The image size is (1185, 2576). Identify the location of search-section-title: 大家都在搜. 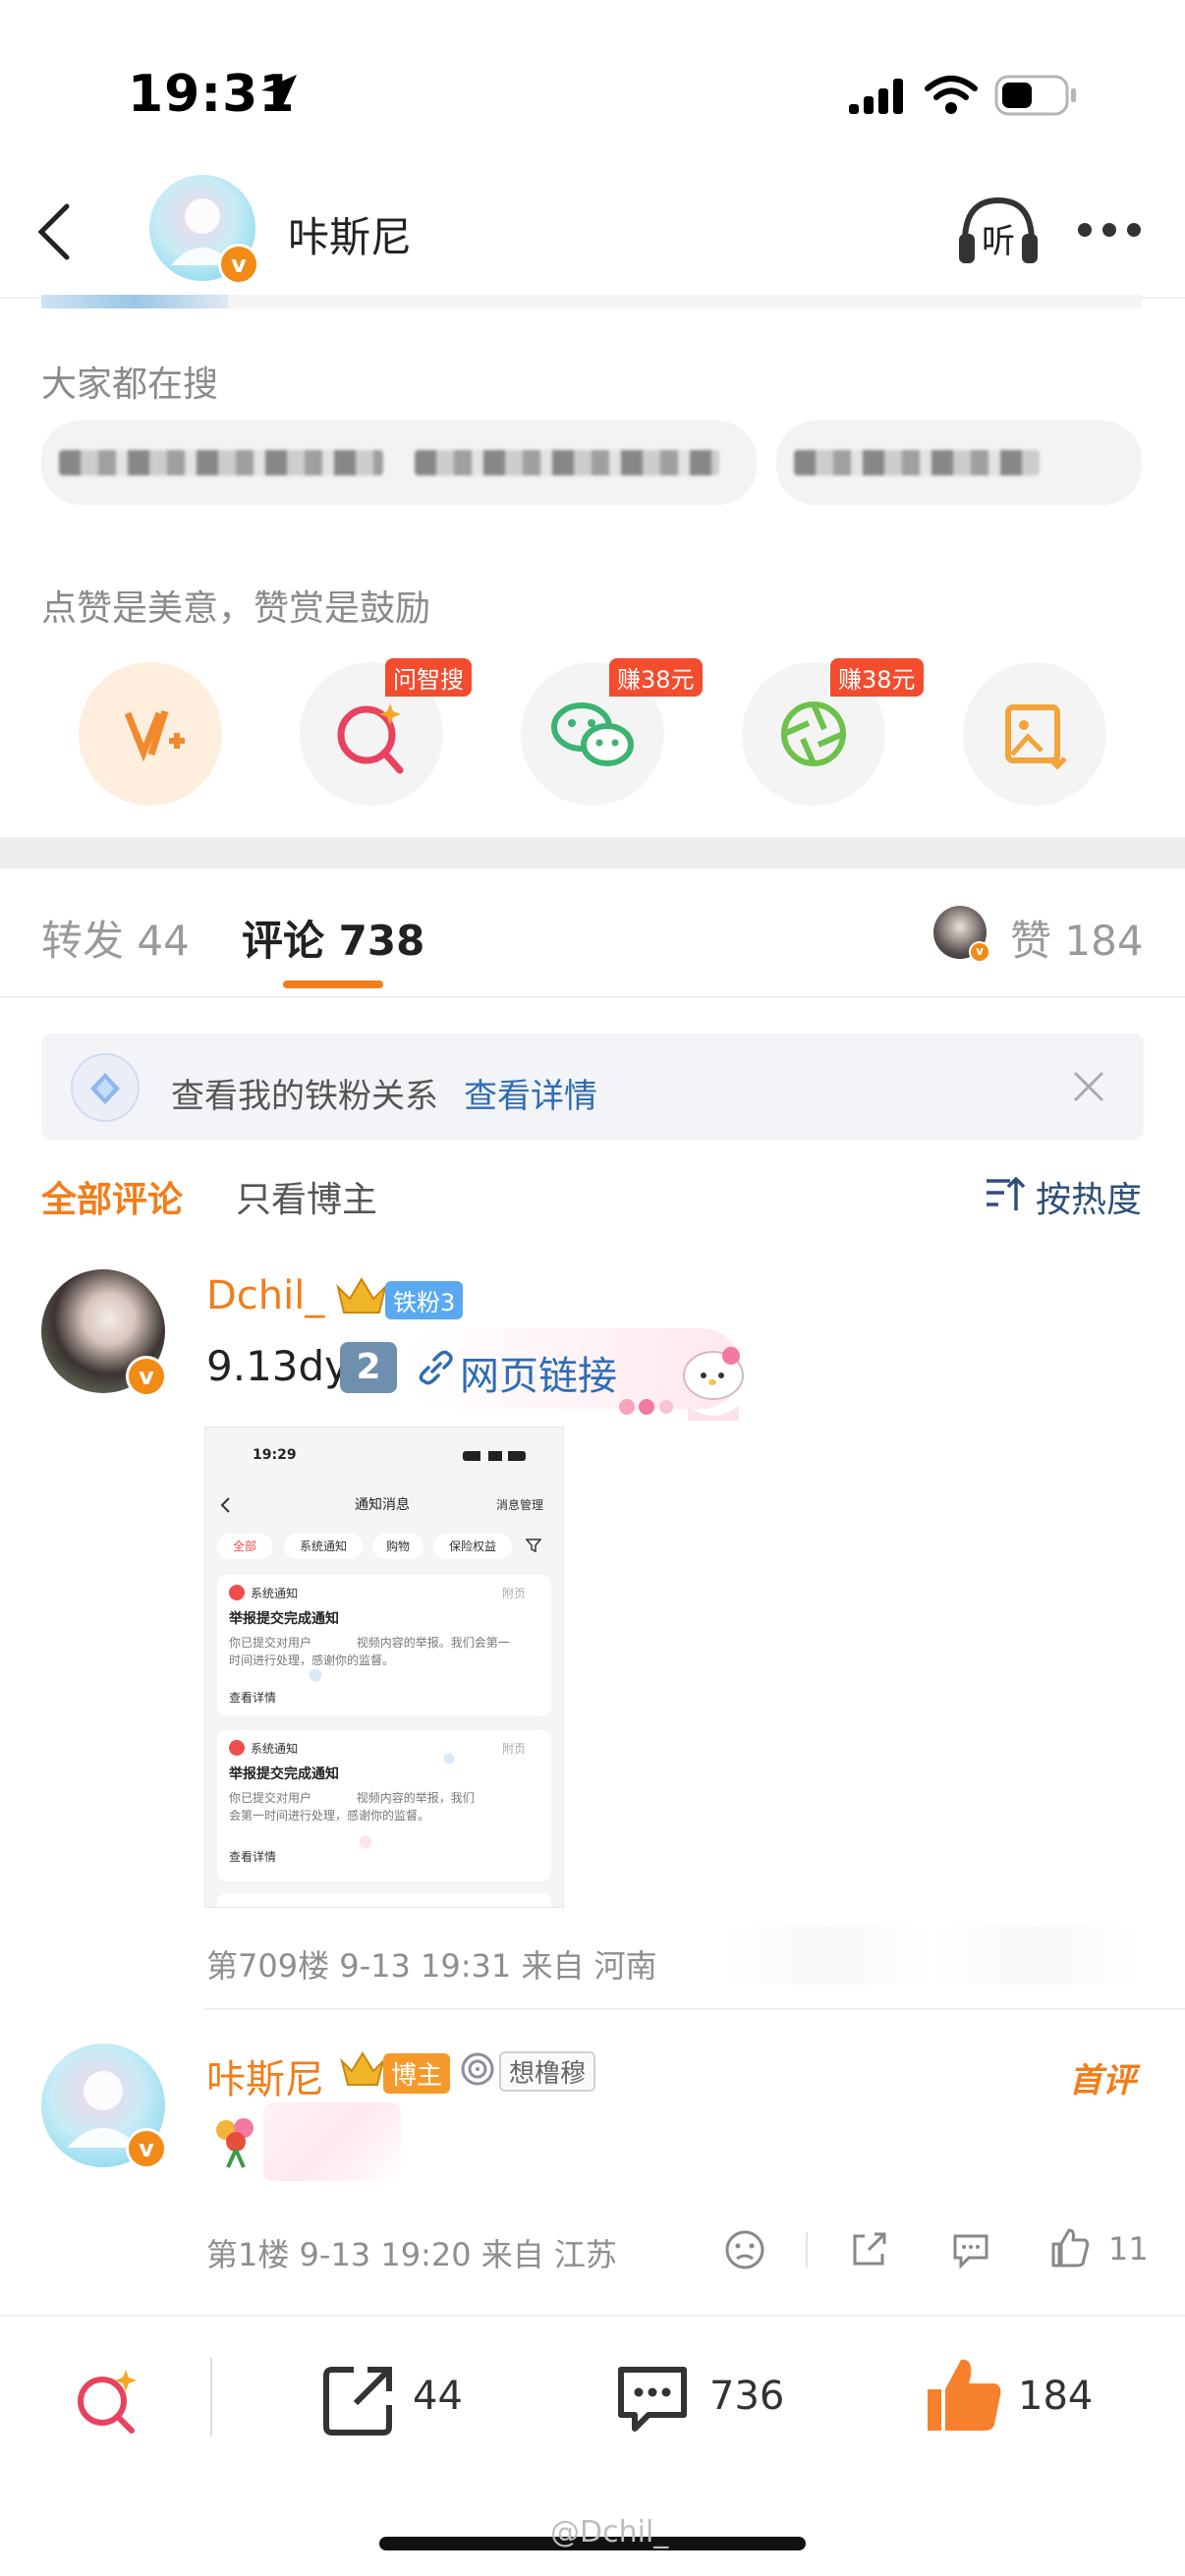
(130, 384).